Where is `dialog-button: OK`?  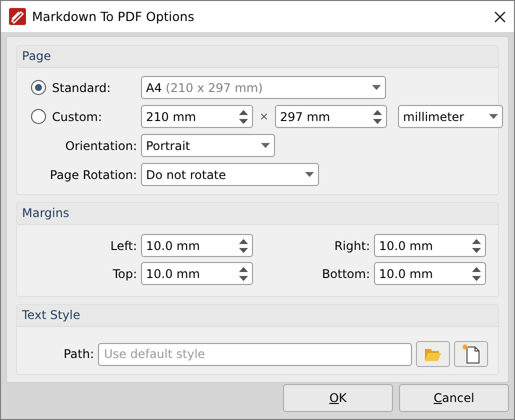 dialog-button: OK is located at coordinates (338, 398).